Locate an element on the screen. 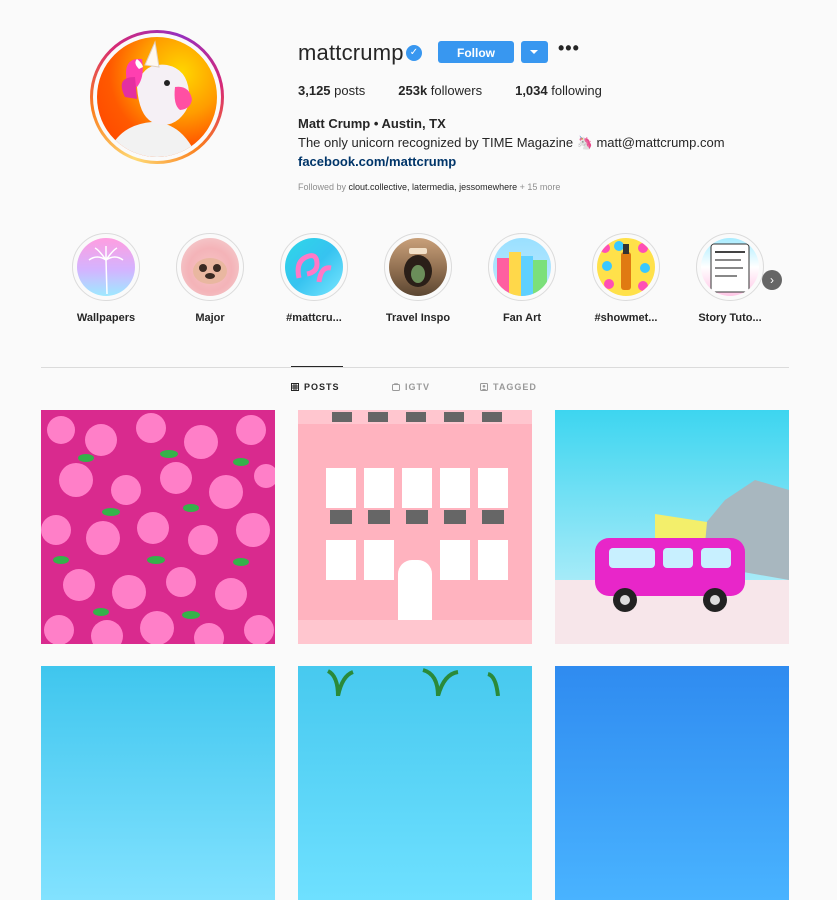 This screenshot has width=837, height=900. posts-stat: 3,125 posts is located at coordinates (331, 90).